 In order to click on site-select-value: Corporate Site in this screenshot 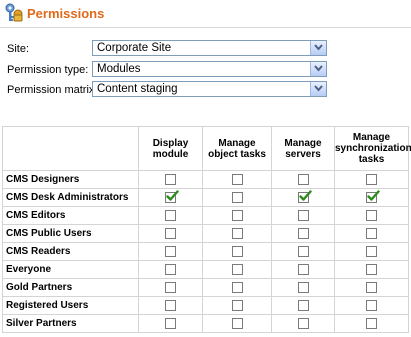, I will do `click(134, 48)`.